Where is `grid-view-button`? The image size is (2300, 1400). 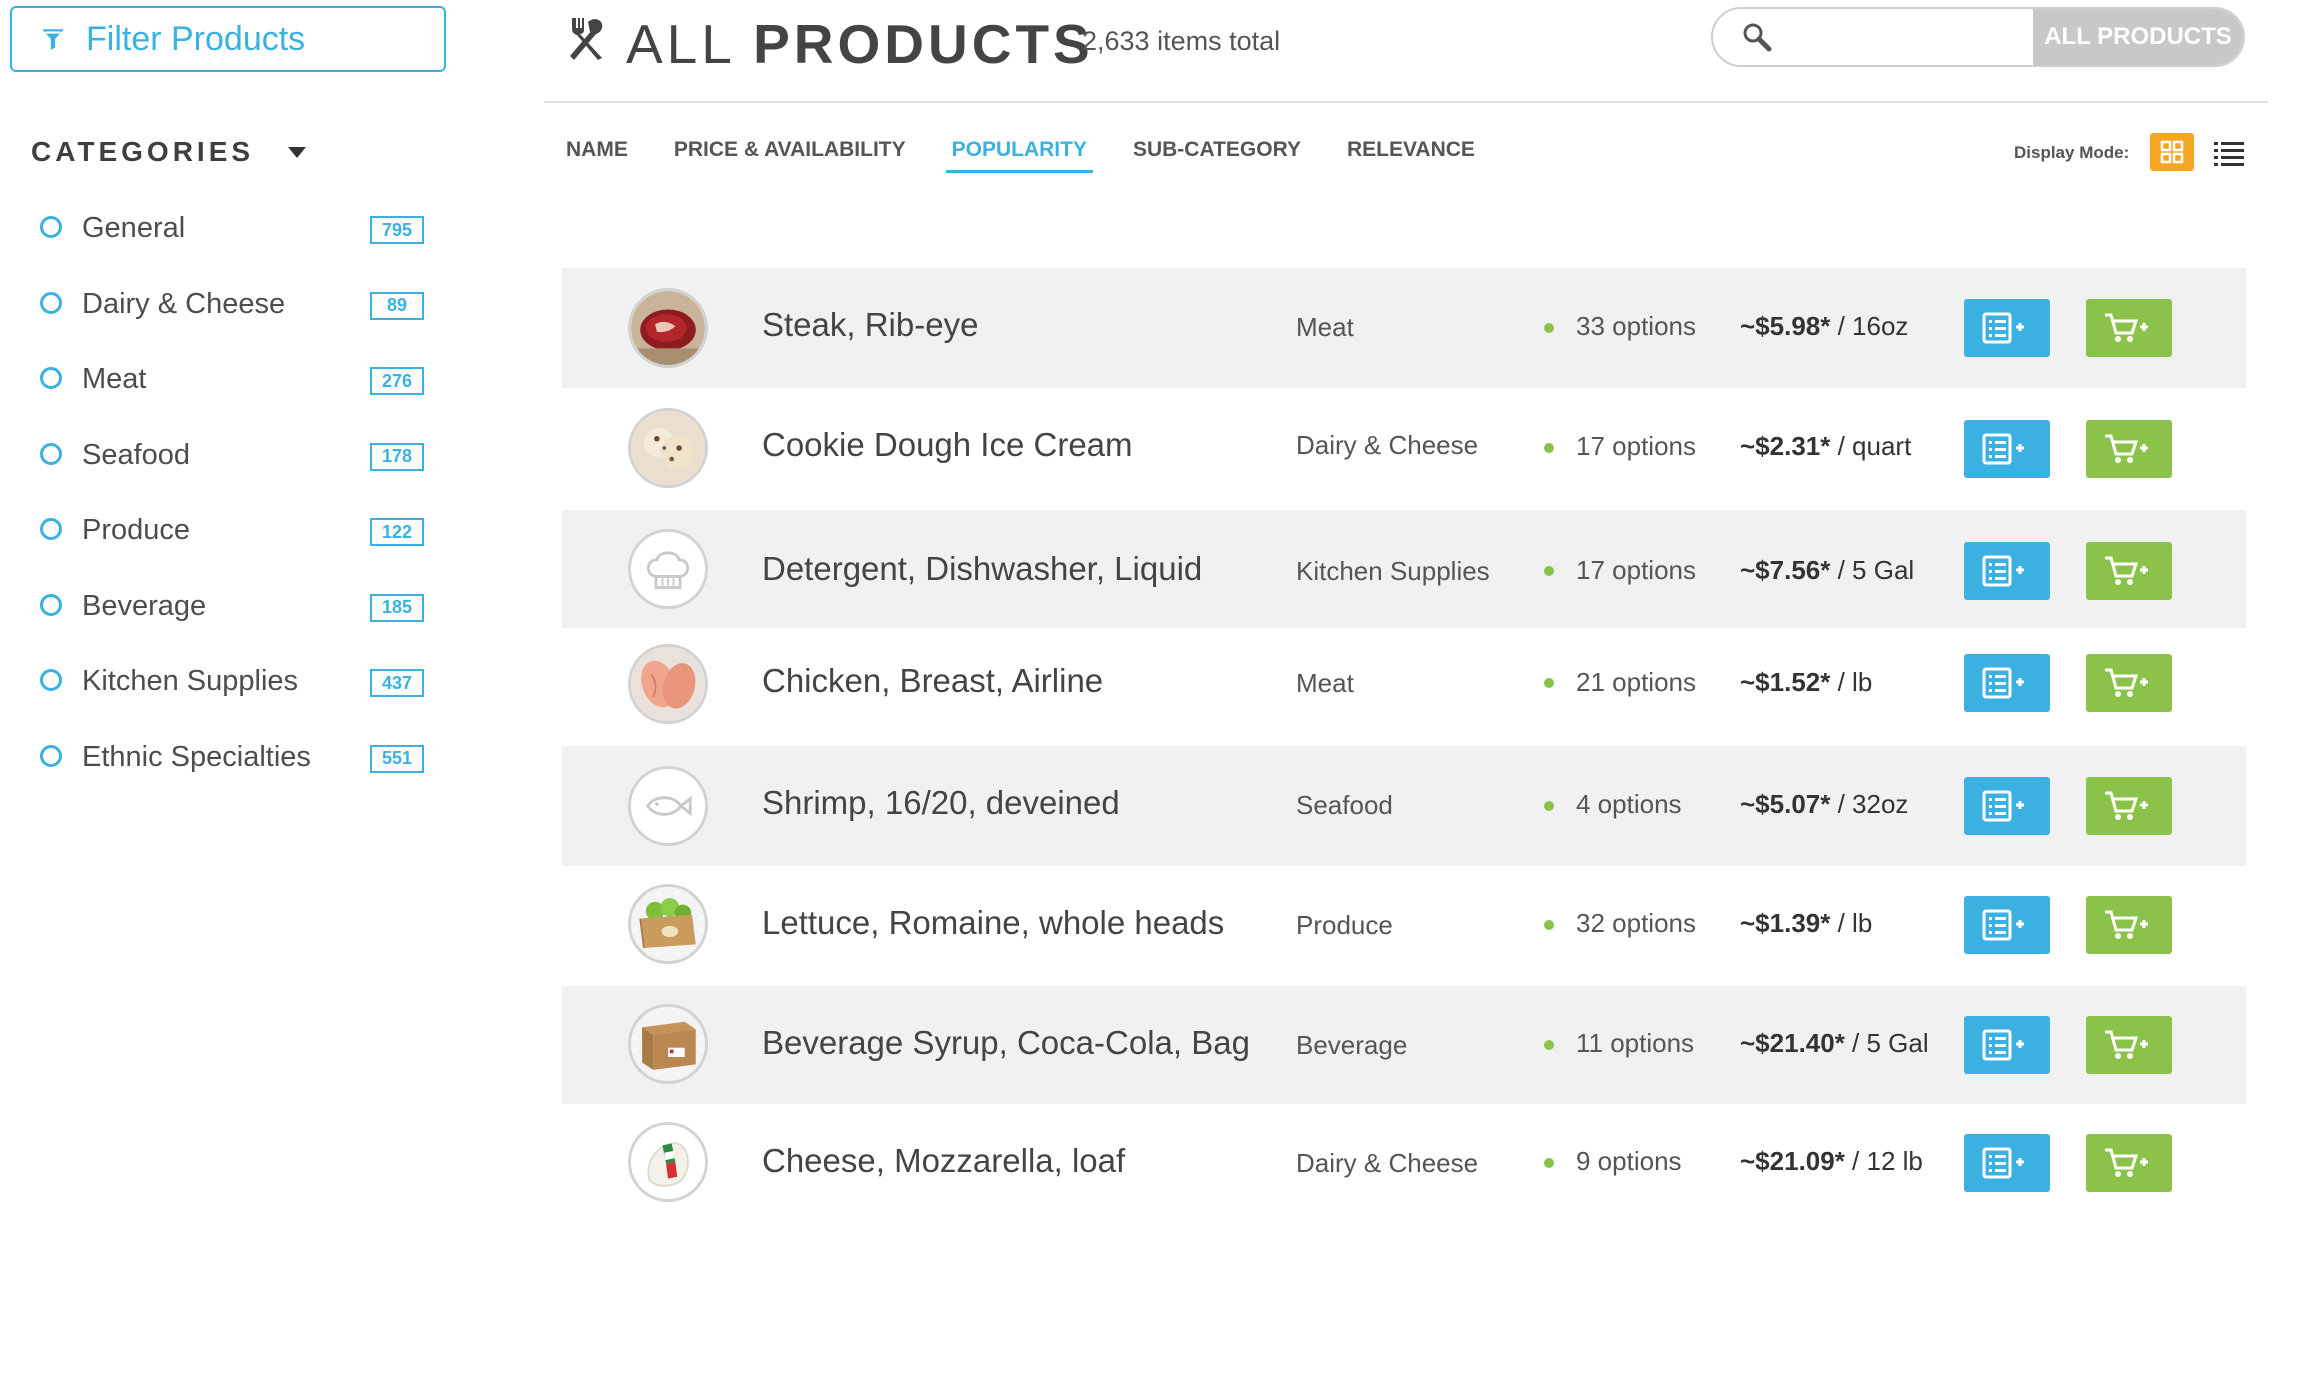
grid-view-button is located at coordinates (2172, 152).